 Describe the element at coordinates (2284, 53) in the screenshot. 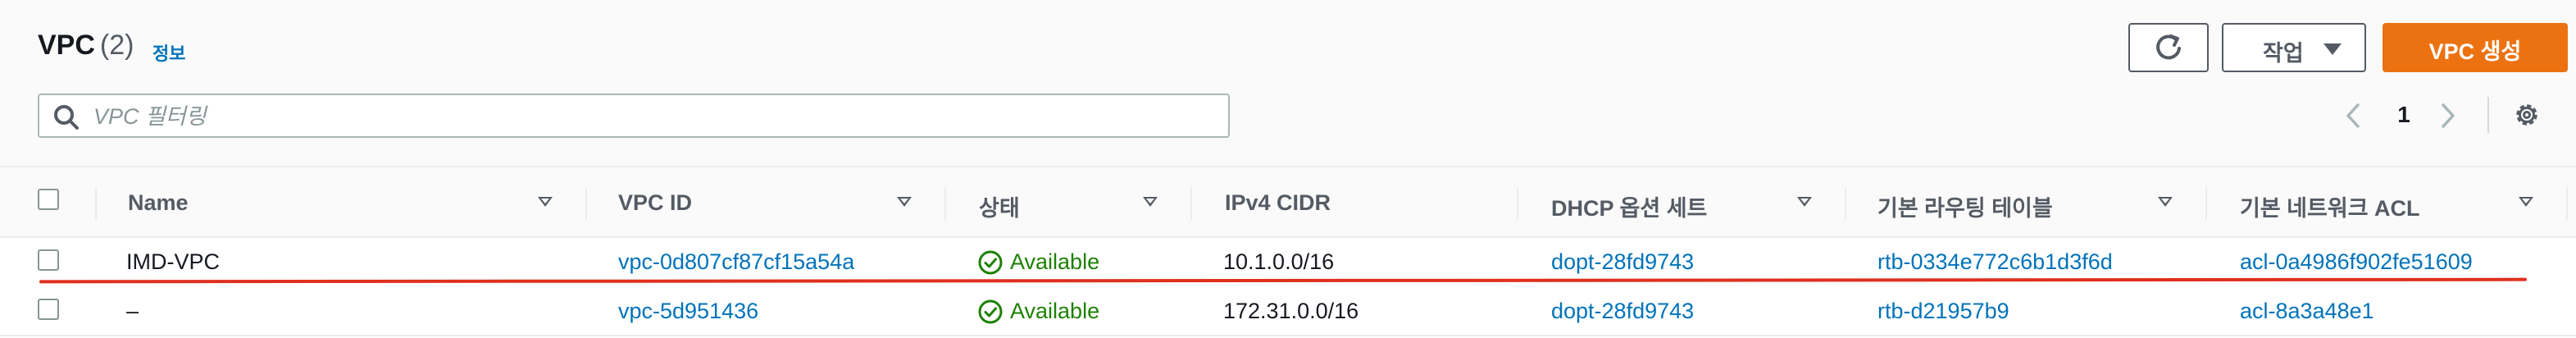

I see `actions-label: 작업` at that location.